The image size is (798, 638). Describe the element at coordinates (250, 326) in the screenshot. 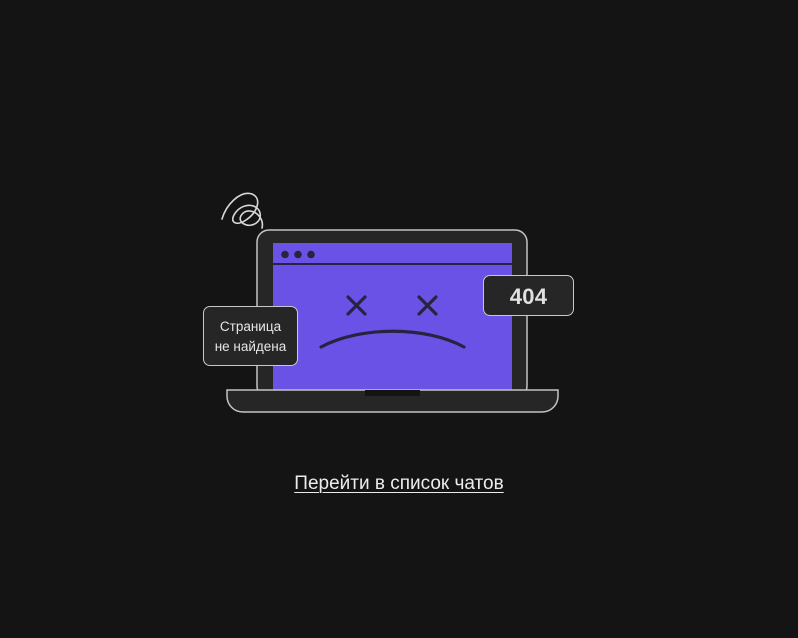

I see `not-found-line1: Страница` at that location.